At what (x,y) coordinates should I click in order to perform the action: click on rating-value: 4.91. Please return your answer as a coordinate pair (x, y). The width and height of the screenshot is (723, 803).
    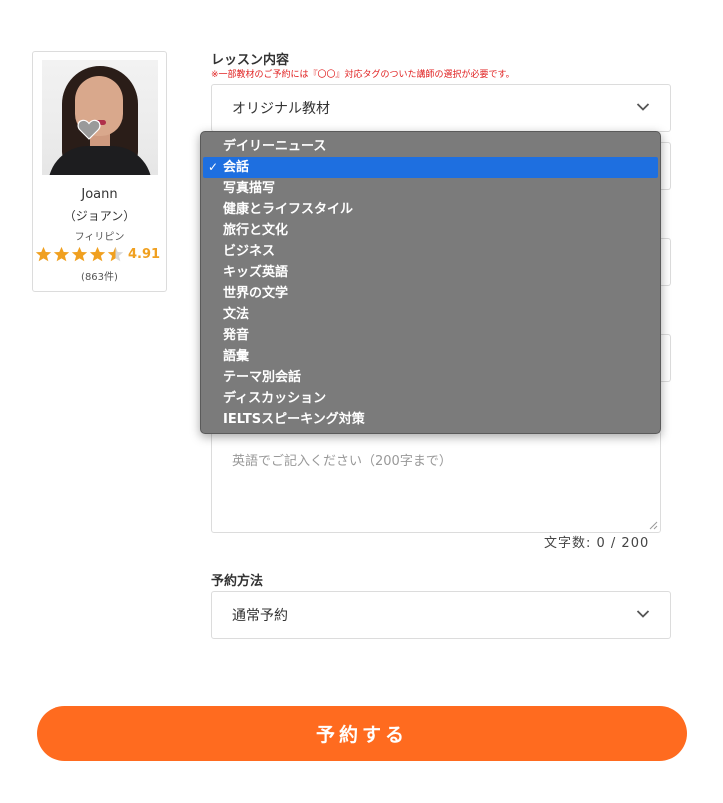
    Looking at the image, I should click on (144, 254).